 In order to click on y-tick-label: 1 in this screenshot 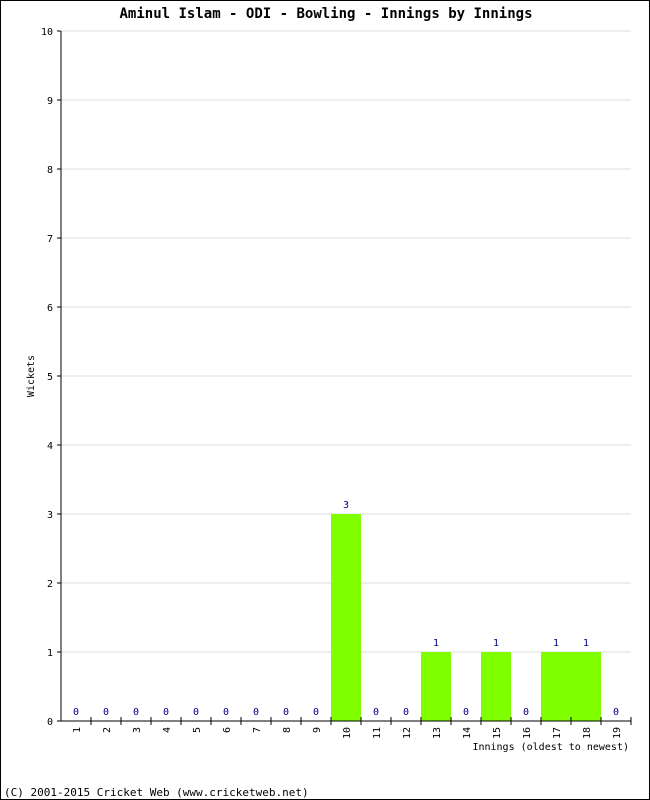, I will do `click(50, 653)`.